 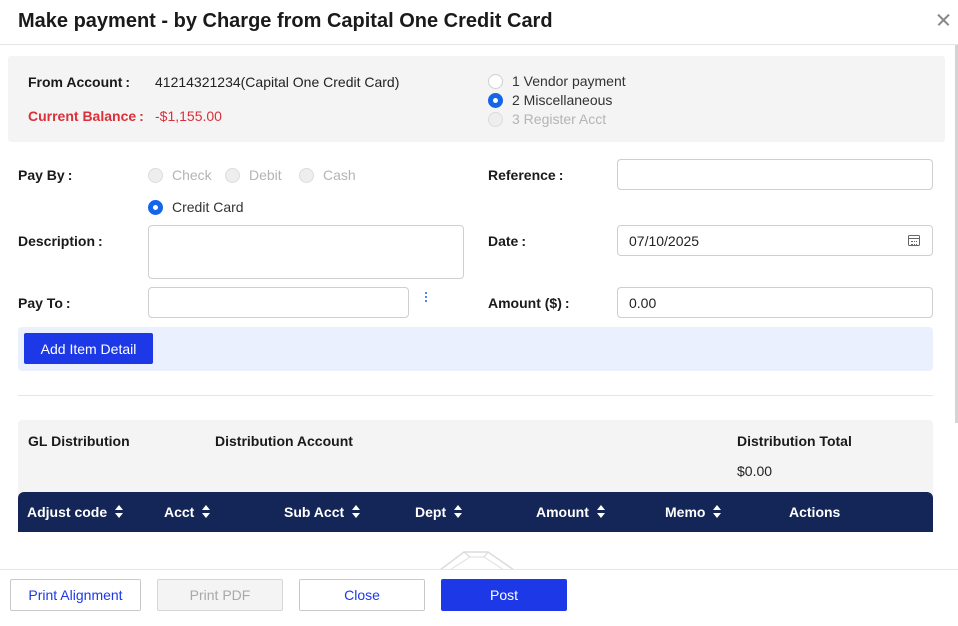 What do you see at coordinates (685, 512) in the screenshot?
I see `column-label: Memo` at bounding box center [685, 512].